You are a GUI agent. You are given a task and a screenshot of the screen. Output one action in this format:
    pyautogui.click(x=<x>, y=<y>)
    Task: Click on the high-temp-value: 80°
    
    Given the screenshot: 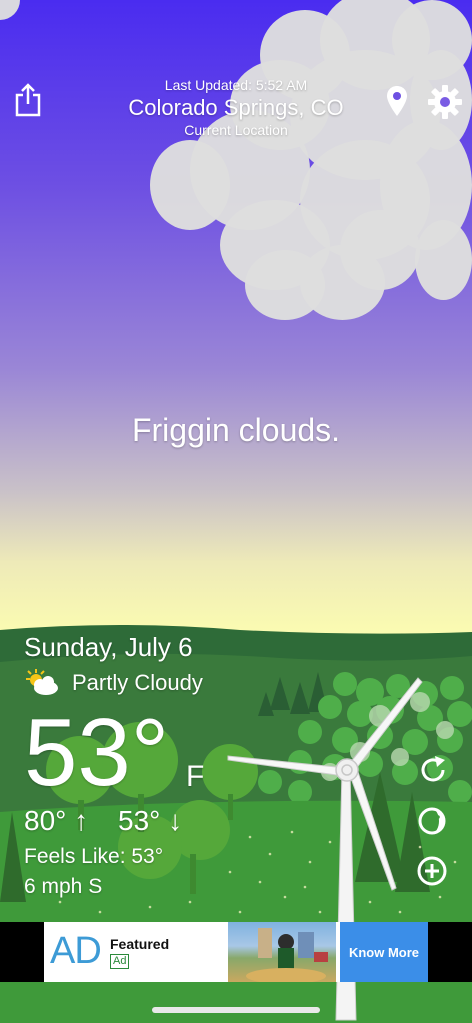 What is the action you would take?
    pyautogui.click(x=45, y=820)
    